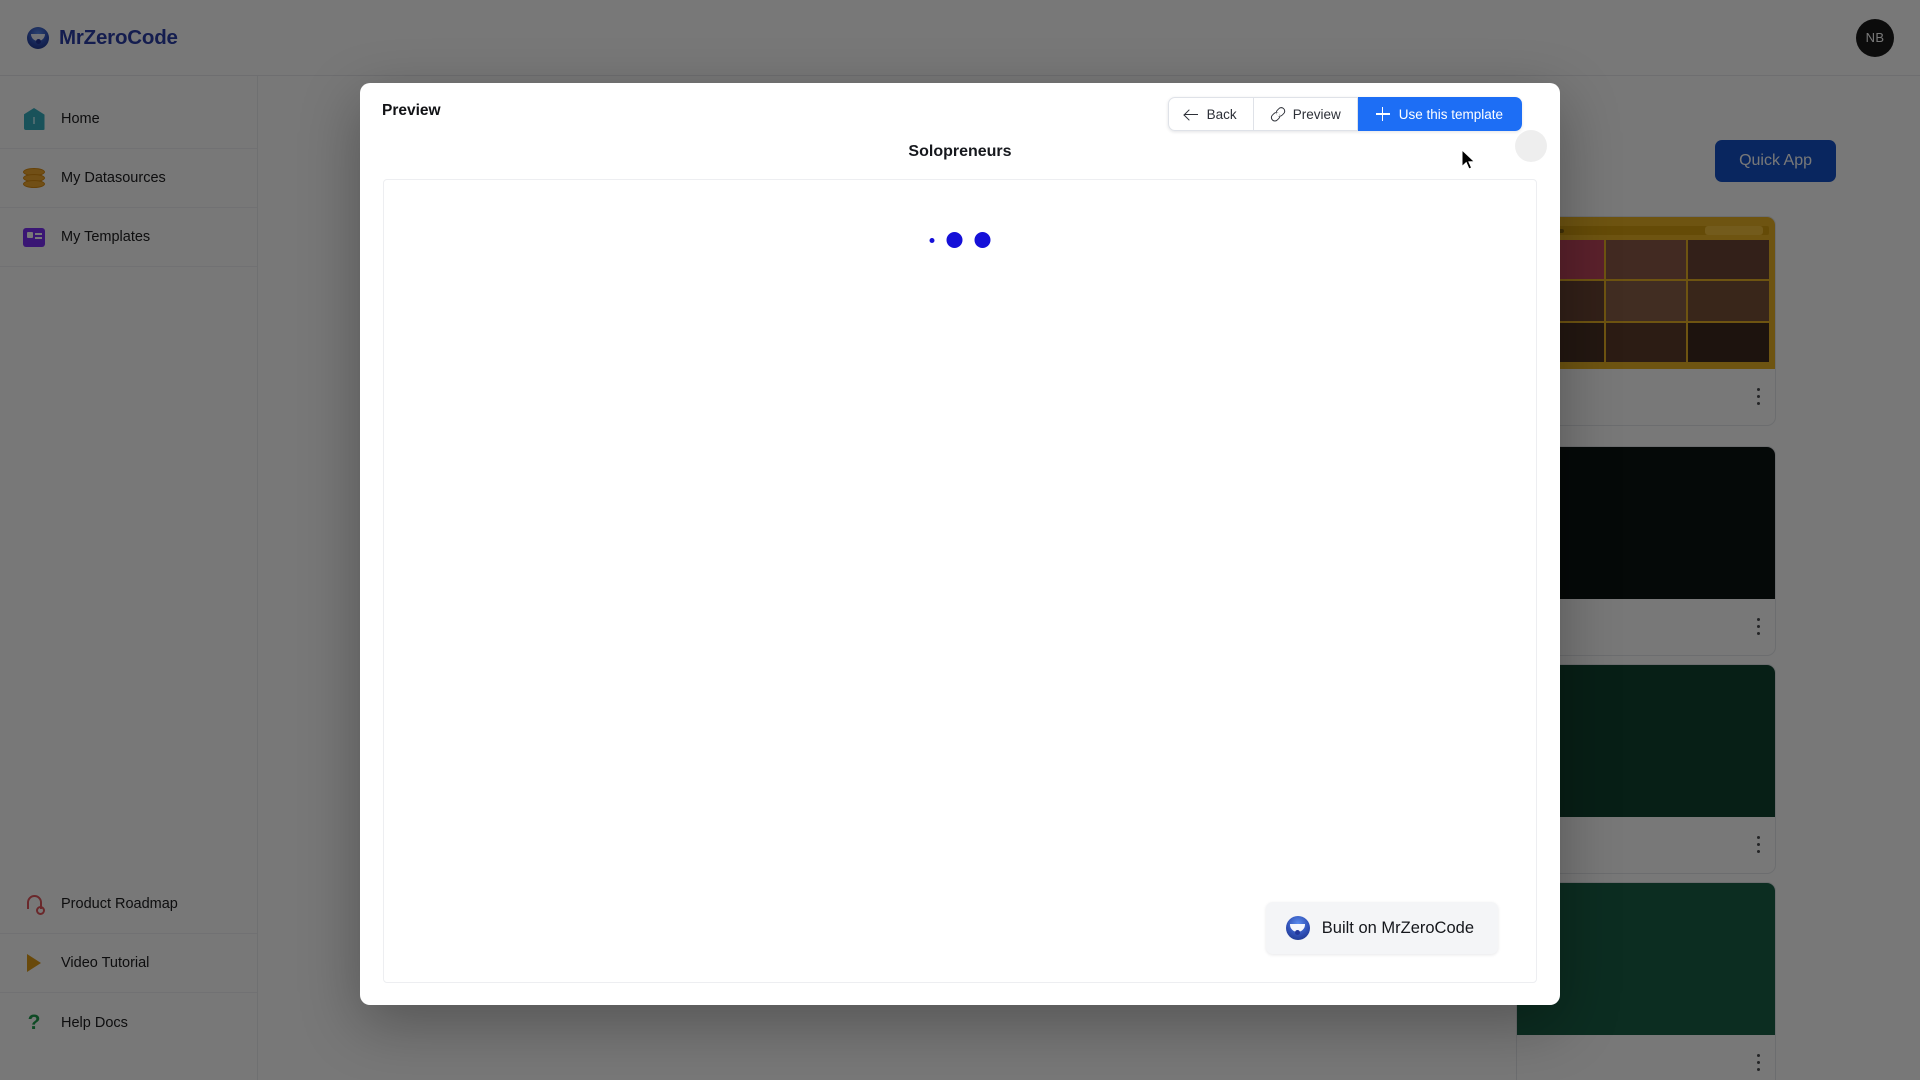  Describe the element at coordinates (1297, 928) in the screenshot. I see `mrzerocode-logo-icon` at that location.